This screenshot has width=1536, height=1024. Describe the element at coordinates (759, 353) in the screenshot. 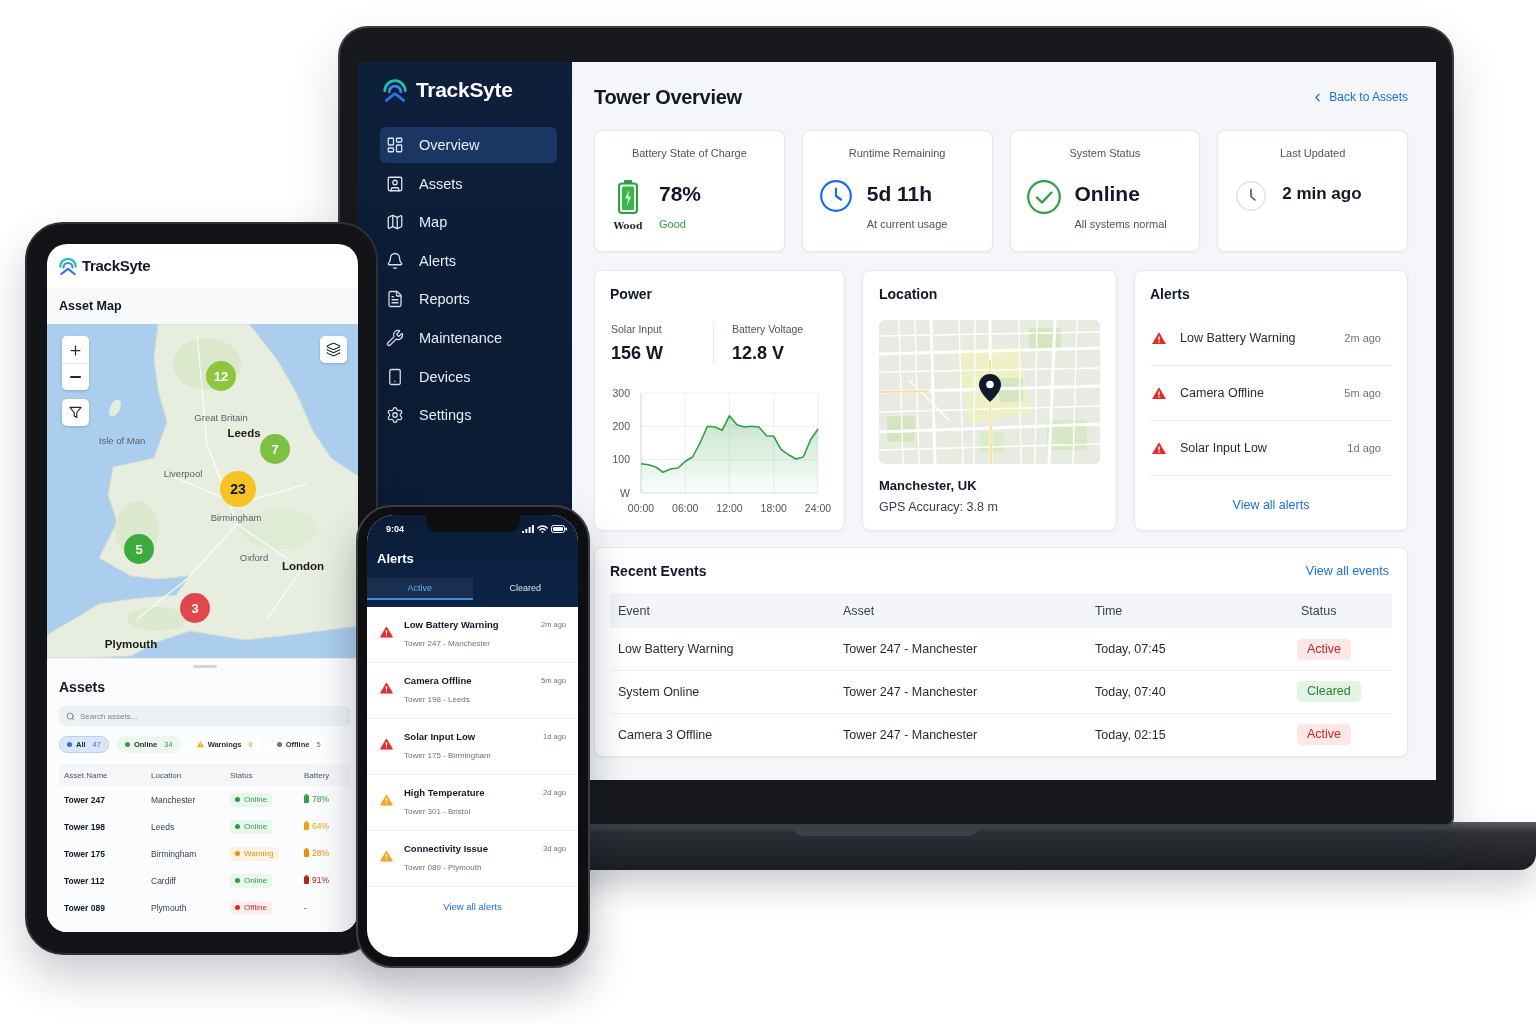

I see `metric-value: 12.8 V` at that location.